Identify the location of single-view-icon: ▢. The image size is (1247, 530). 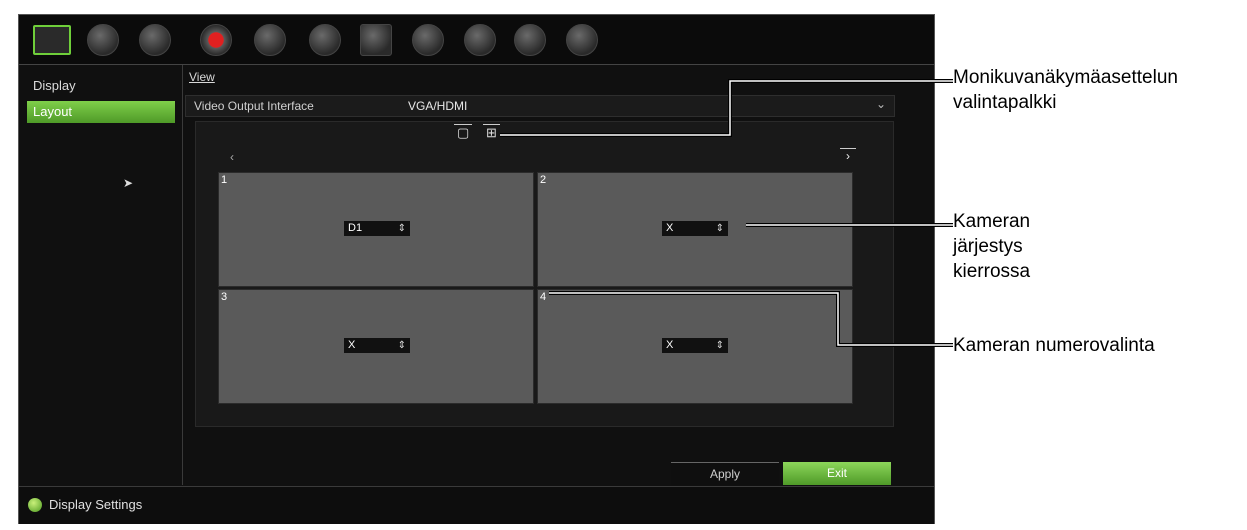
(463, 132).